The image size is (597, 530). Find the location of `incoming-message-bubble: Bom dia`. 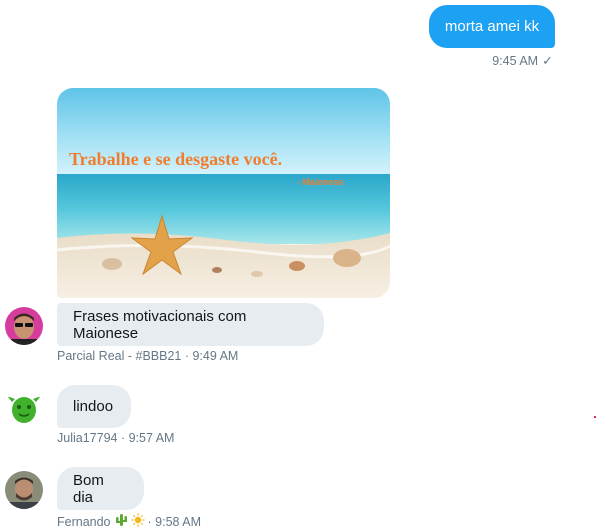

incoming-message-bubble: Bom dia is located at coordinates (100, 488).